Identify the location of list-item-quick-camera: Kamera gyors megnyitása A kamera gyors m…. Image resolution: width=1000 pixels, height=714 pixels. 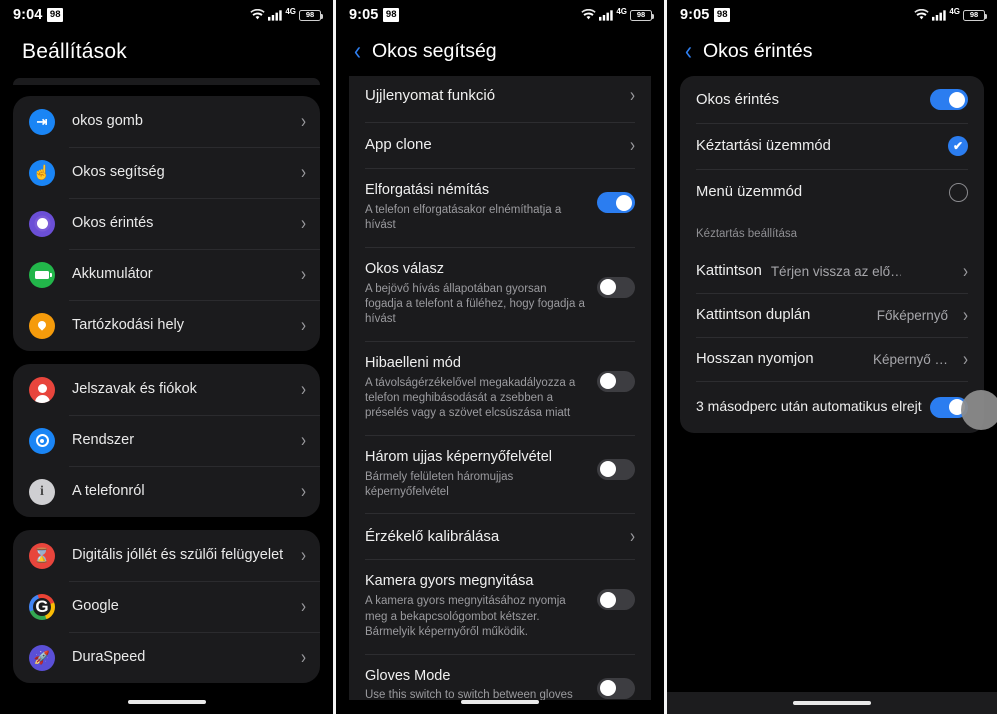
(500, 606).